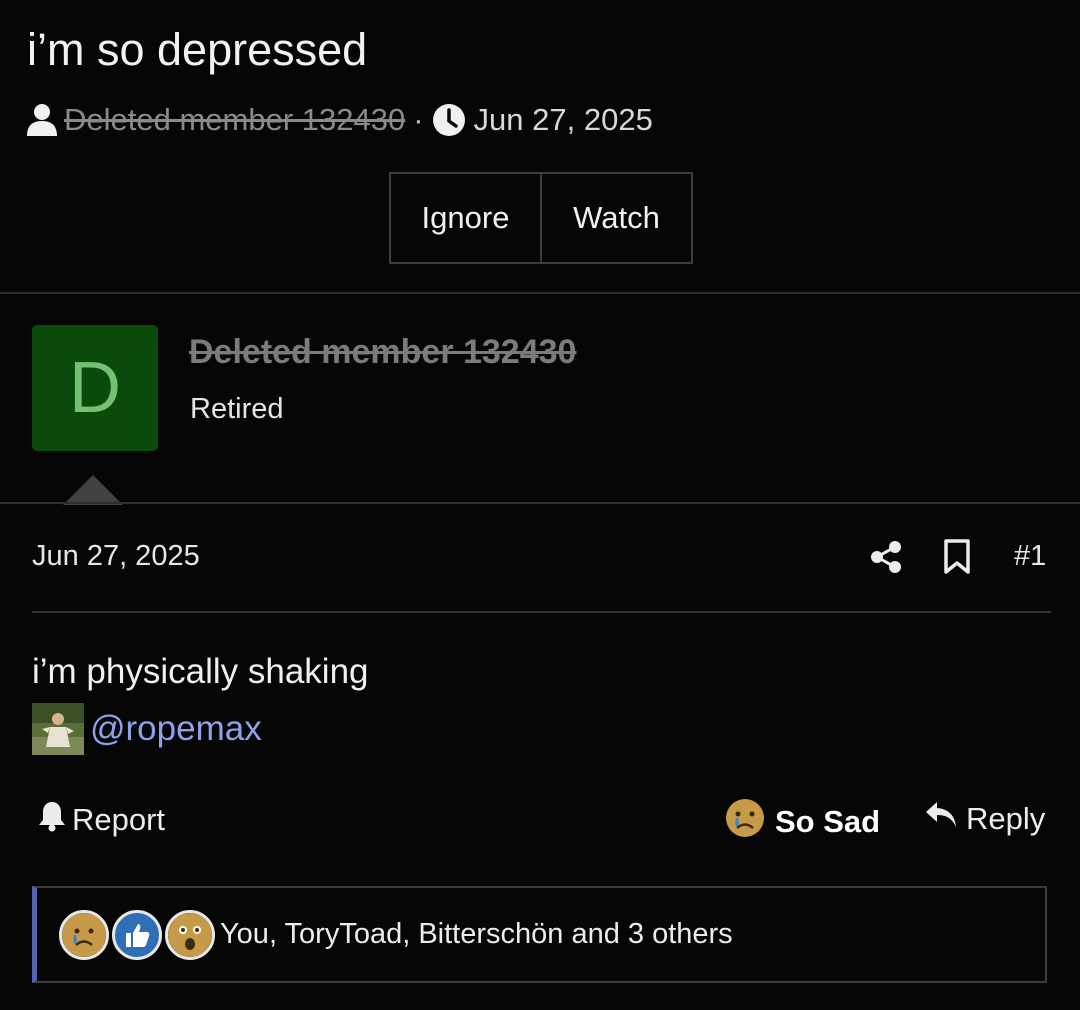 This screenshot has height=1010, width=1080. I want to click on post-username: Deleted member 132430, so click(382, 352).